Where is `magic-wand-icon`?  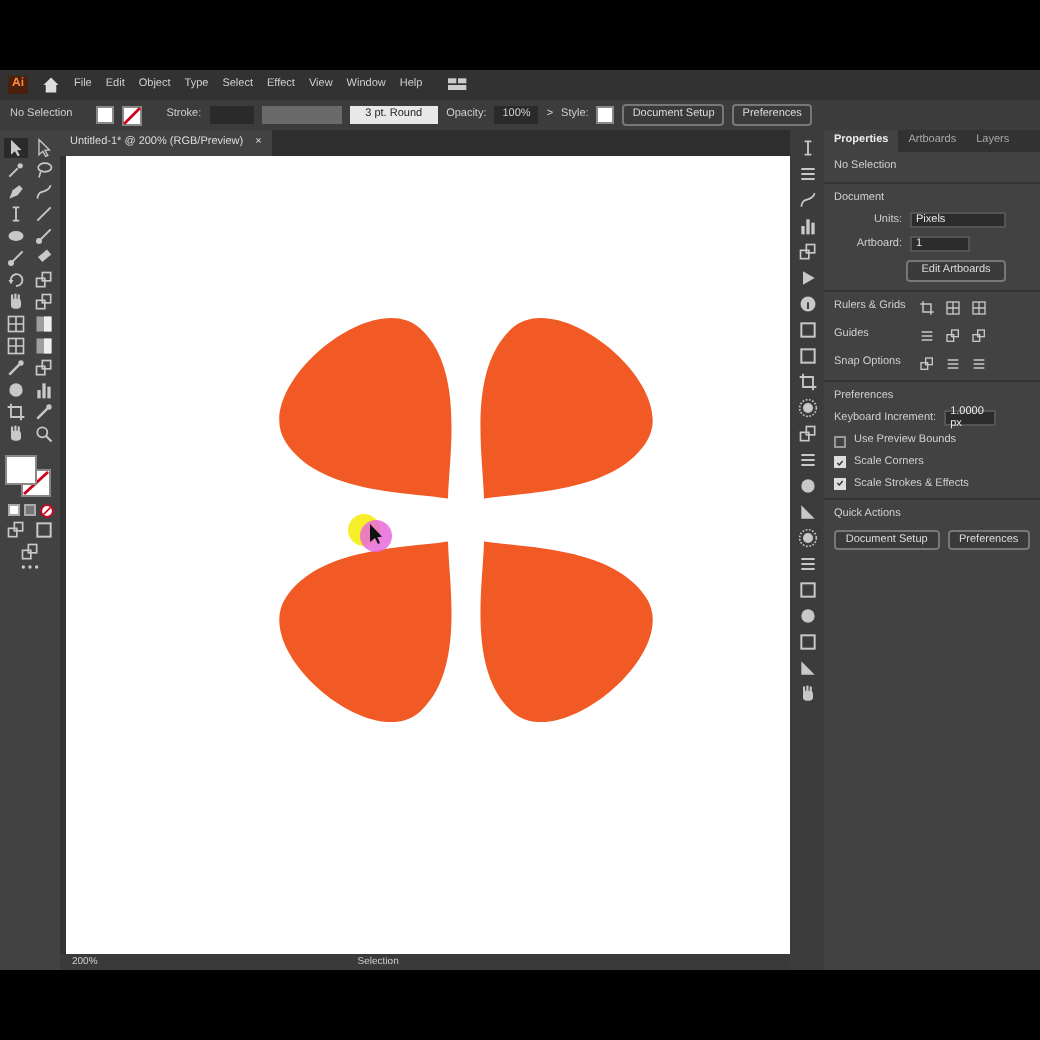 magic-wand-icon is located at coordinates (16, 170).